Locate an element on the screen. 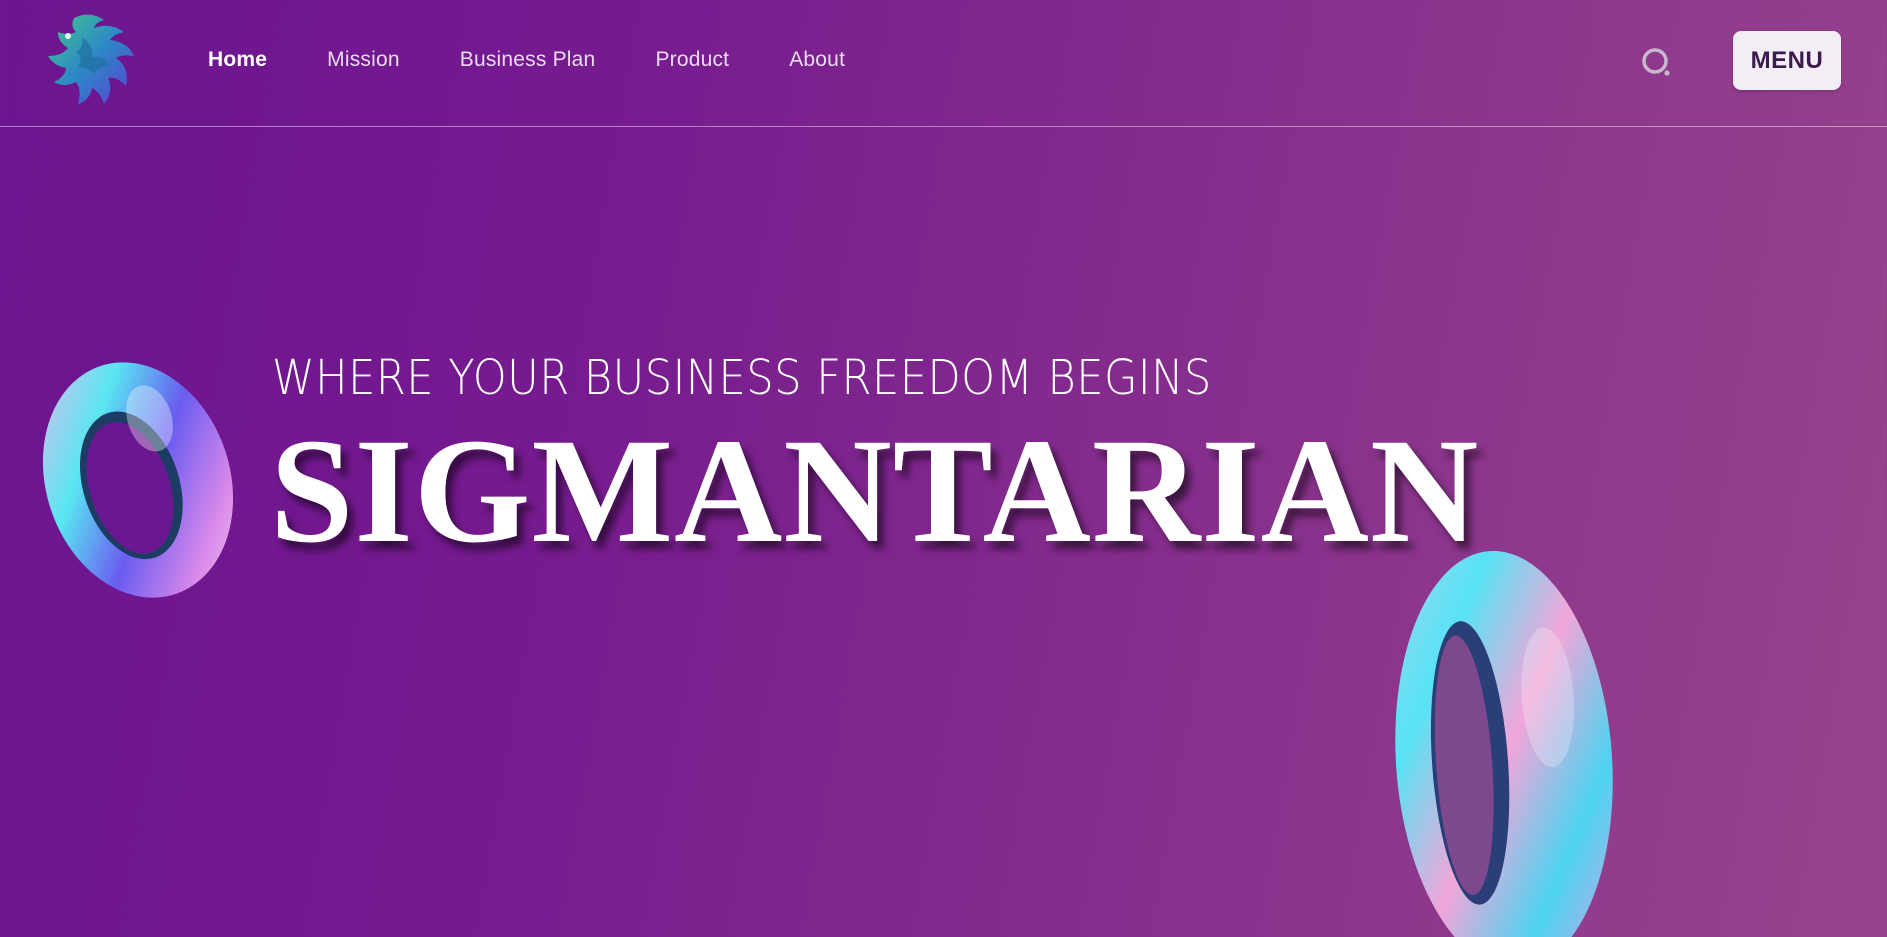 The height and width of the screenshot is (937, 1887). nav-home-link: Home is located at coordinates (237, 60).